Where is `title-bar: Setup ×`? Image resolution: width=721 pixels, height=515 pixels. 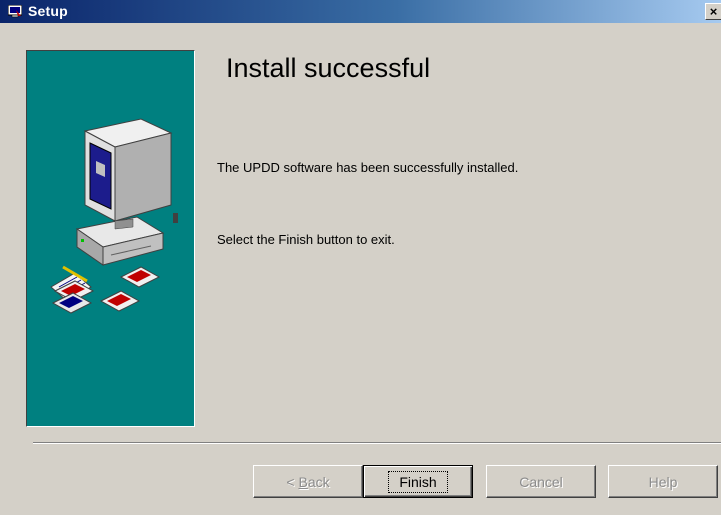
title-bar: Setup × is located at coordinates (360, 11).